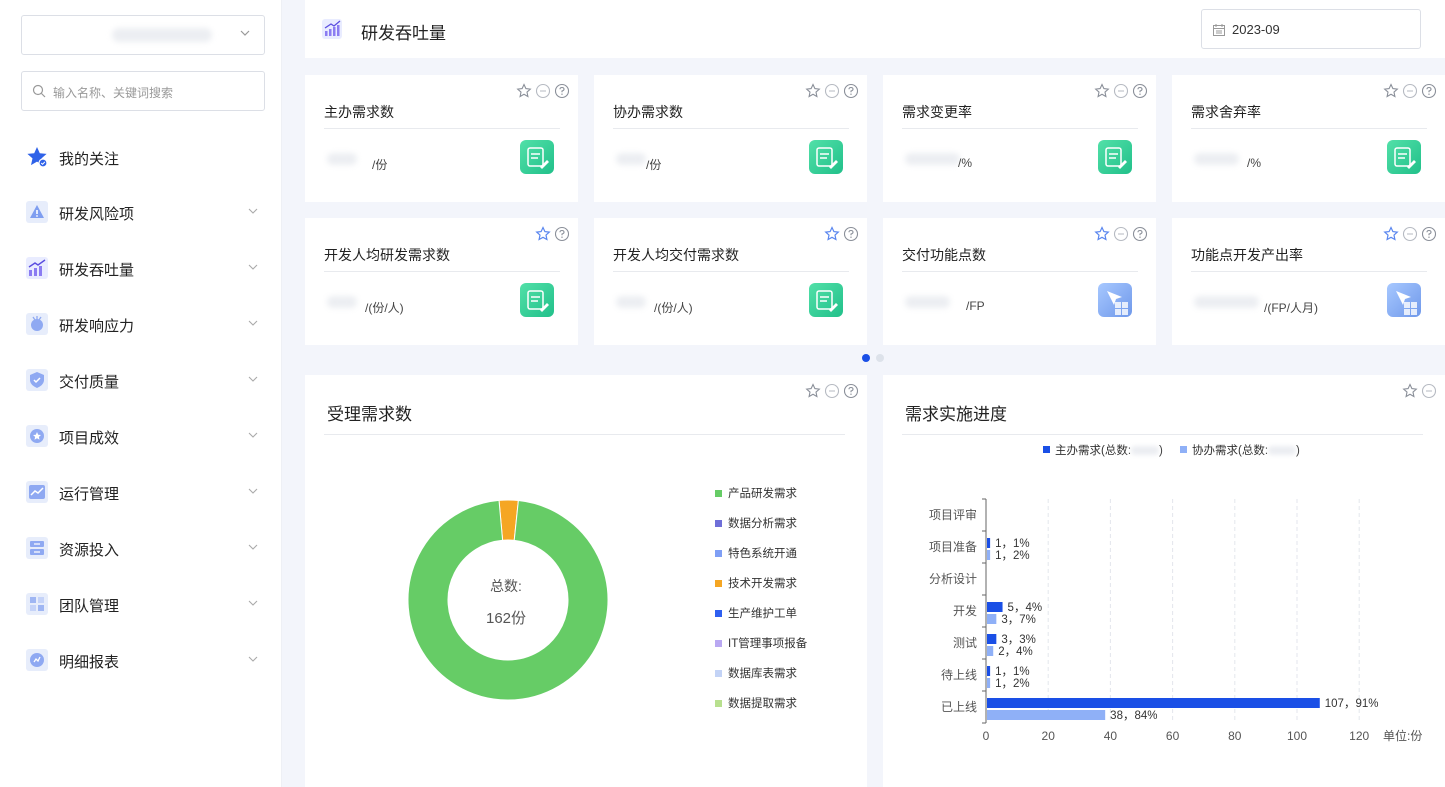 The image size is (1445, 787). I want to click on bar-value-label: 1，2%, so click(1012, 684).